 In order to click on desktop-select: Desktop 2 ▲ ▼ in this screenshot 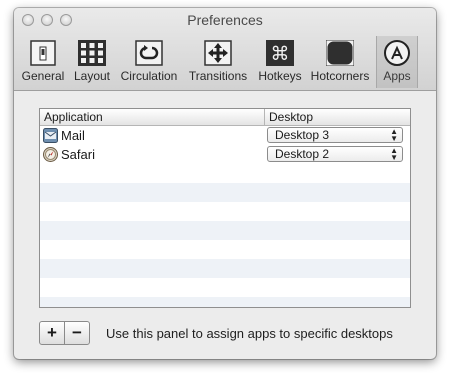, I will do `click(335, 154)`.